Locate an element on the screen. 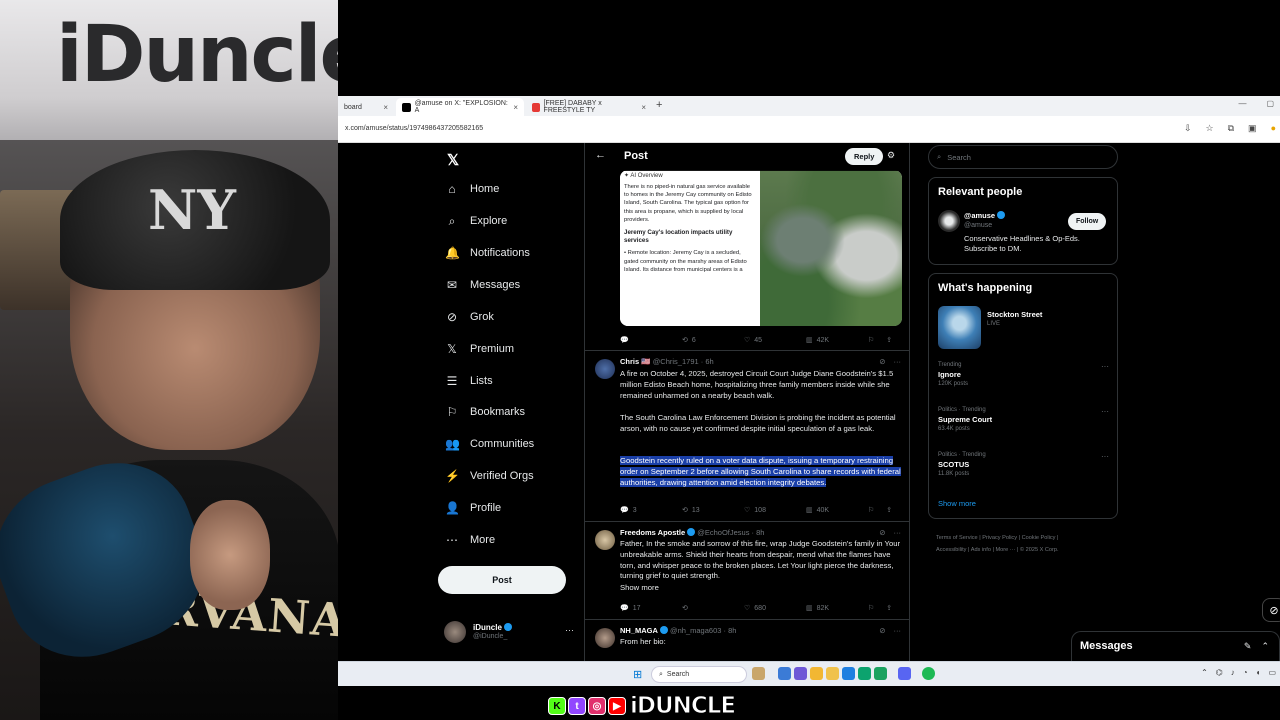 The height and width of the screenshot is (720, 1280). post-button: Post is located at coordinates (502, 580).